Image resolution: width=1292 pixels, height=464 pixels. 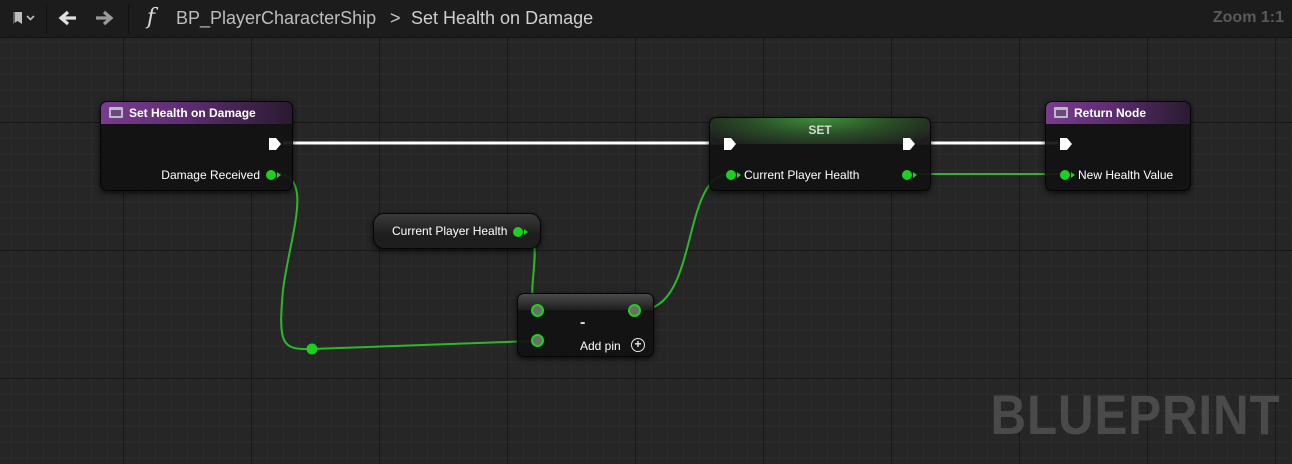 What do you see at coordinates (583, 322) in the screenshot?
I see `operator-symbol: -` at bounding box center [583, 322].